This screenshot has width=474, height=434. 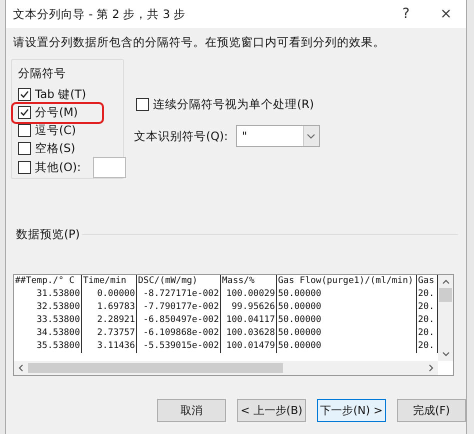 I want to click on table-cell: 100.03628, so click(x=249, y=333).